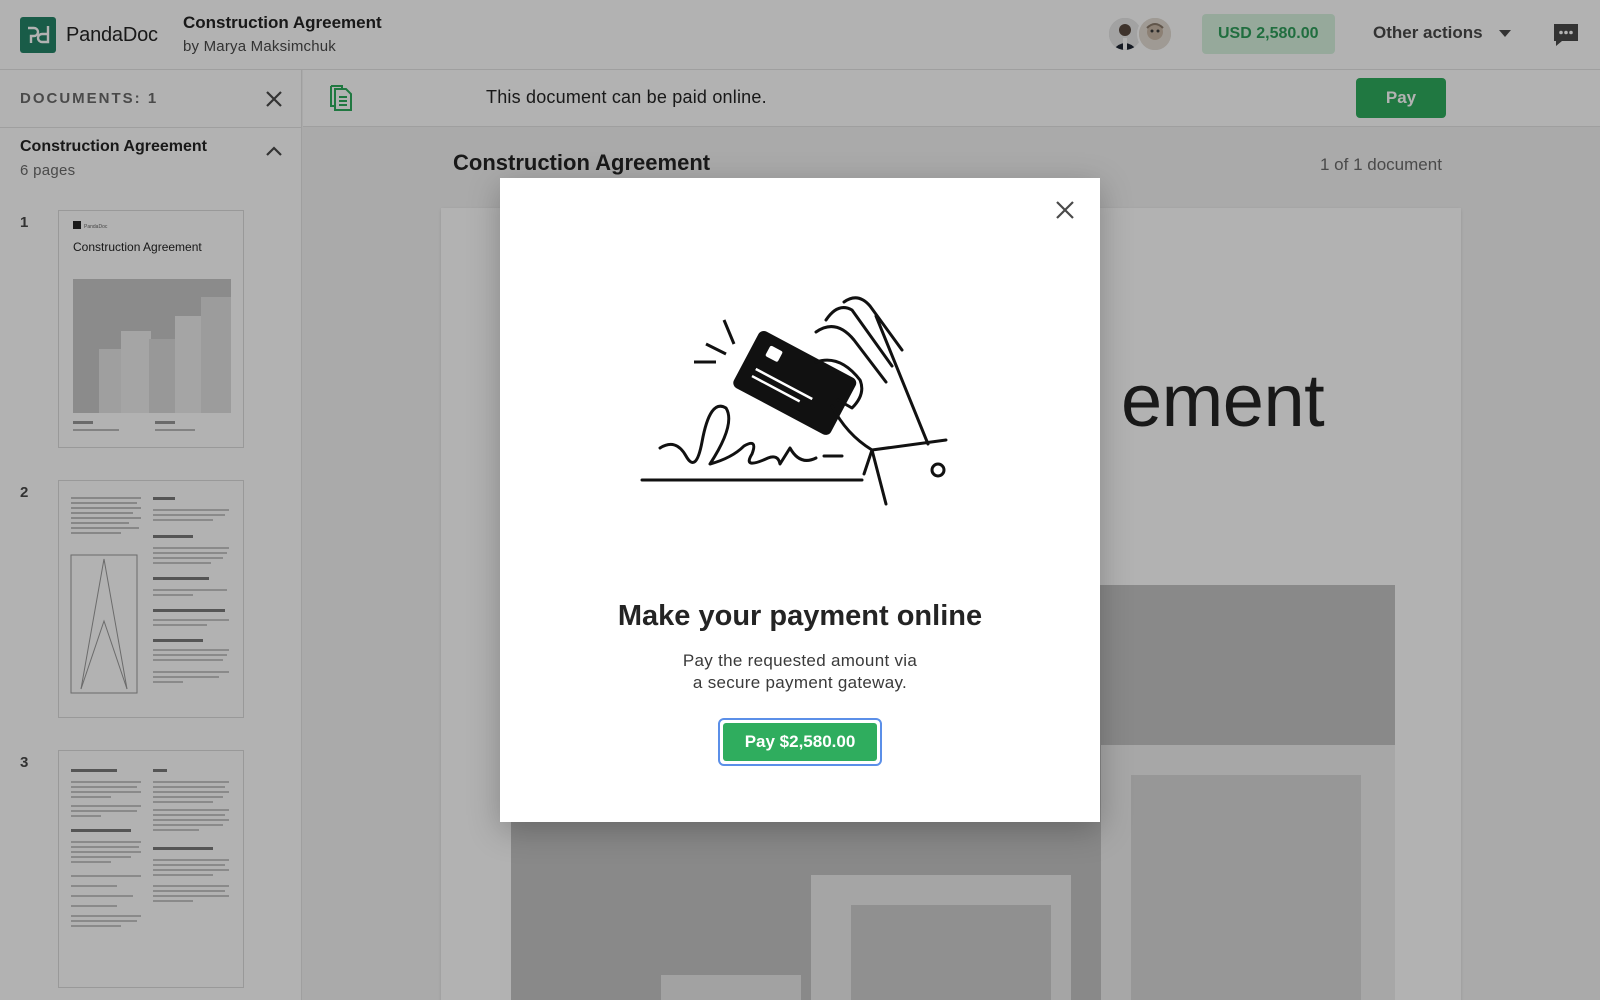 This screenshot has width=1600, height=1000. I want to click on pay-amount-button-label: Pay $2,580.00, so click(800, 742).